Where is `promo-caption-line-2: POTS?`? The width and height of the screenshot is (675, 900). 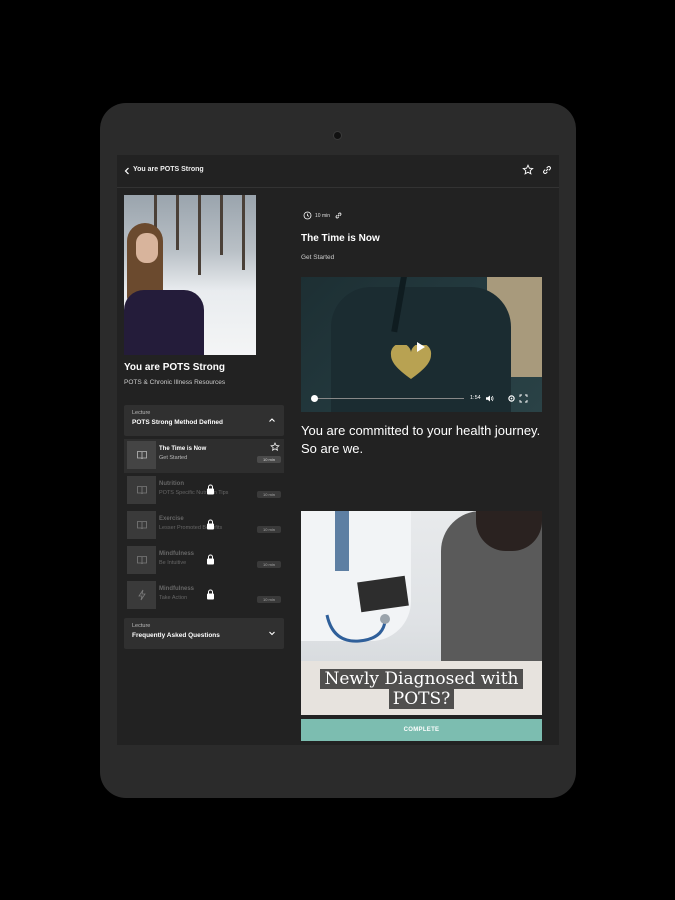 promo-caption-line-2: POTS? is located at coordinates (421, 699).